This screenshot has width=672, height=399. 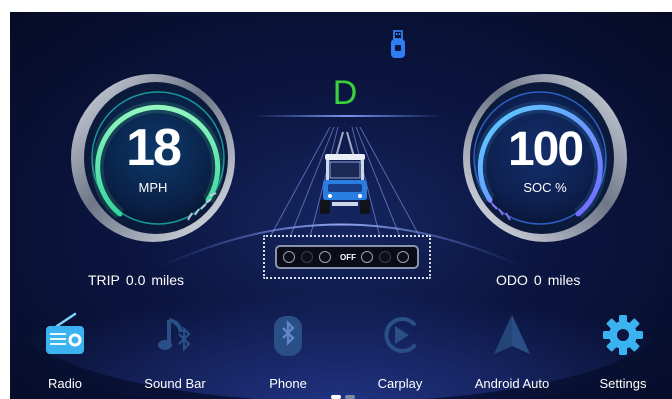 I want to click on dock-label-sound-bar: Sound Bar, so click(x=175, y=383).